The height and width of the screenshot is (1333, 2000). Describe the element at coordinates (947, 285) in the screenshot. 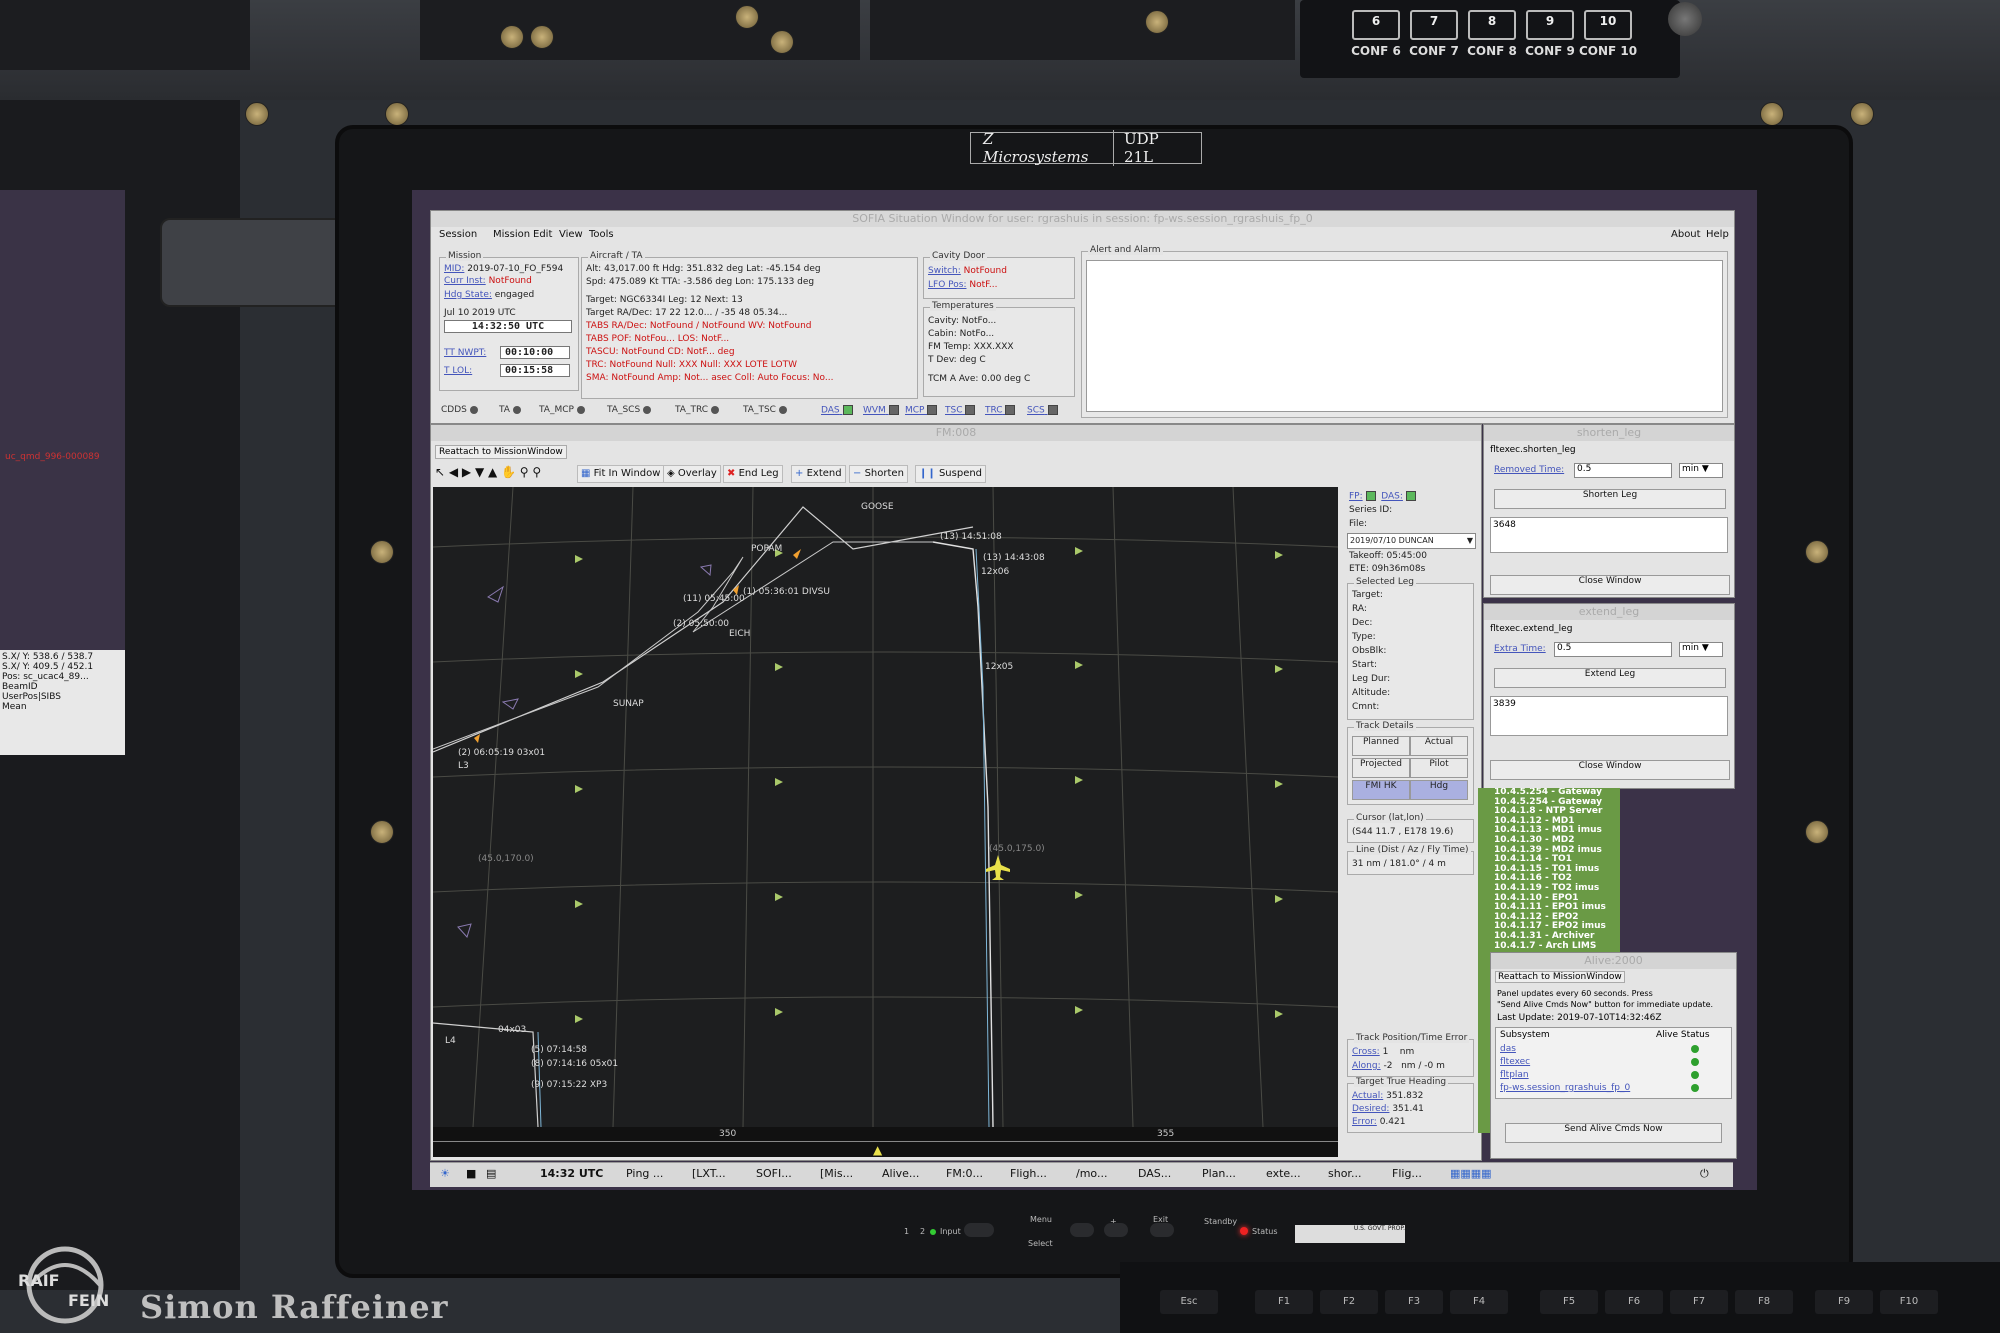

I see `lfo-label: LFO Pos:` at that location.